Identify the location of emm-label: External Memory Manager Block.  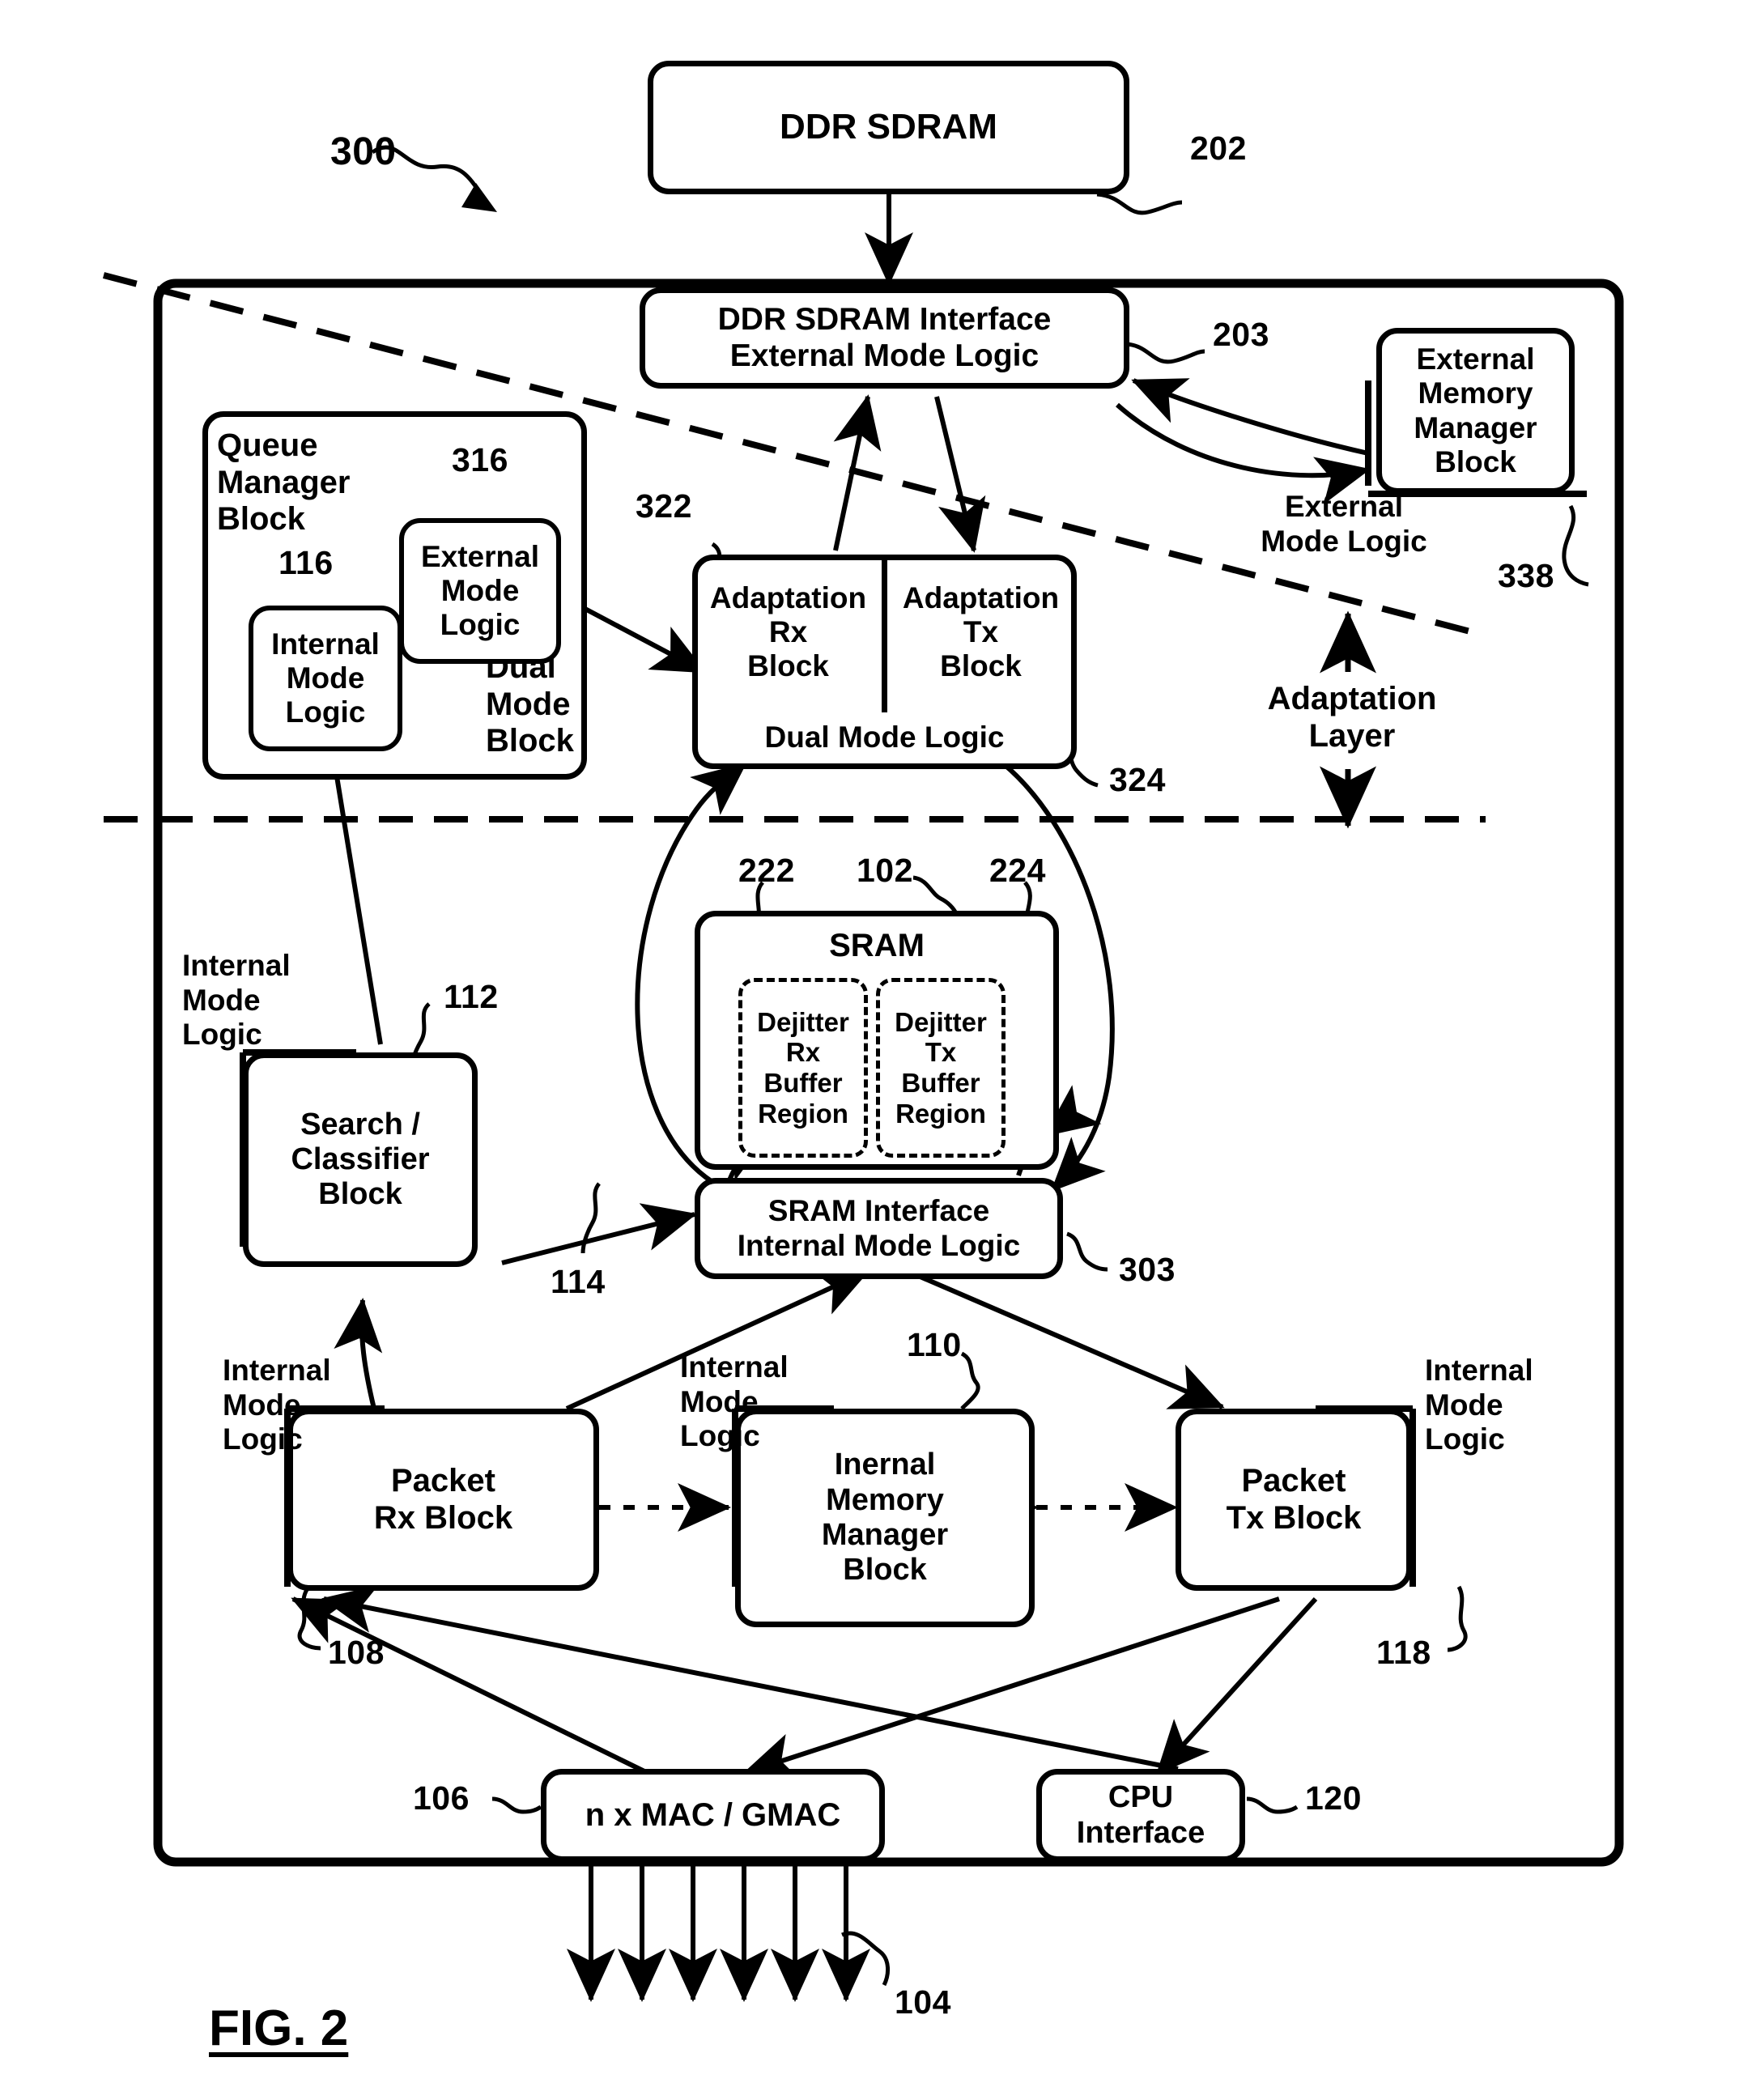
(1476, 410).